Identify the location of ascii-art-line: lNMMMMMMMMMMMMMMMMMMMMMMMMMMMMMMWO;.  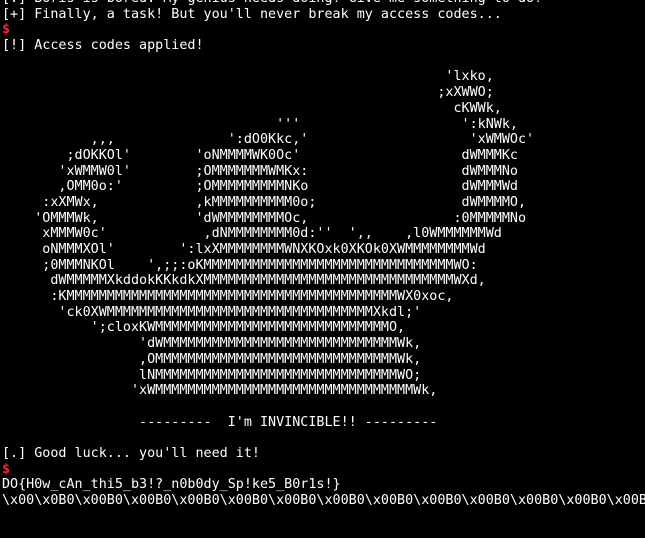
(212, 375).